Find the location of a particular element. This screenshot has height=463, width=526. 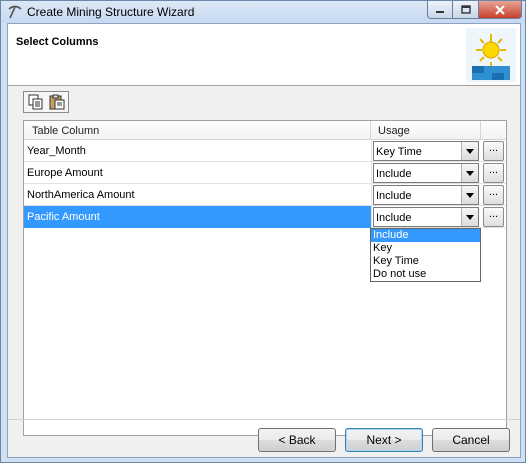

page-title: Select Columns is located at coordinates (57, 42).